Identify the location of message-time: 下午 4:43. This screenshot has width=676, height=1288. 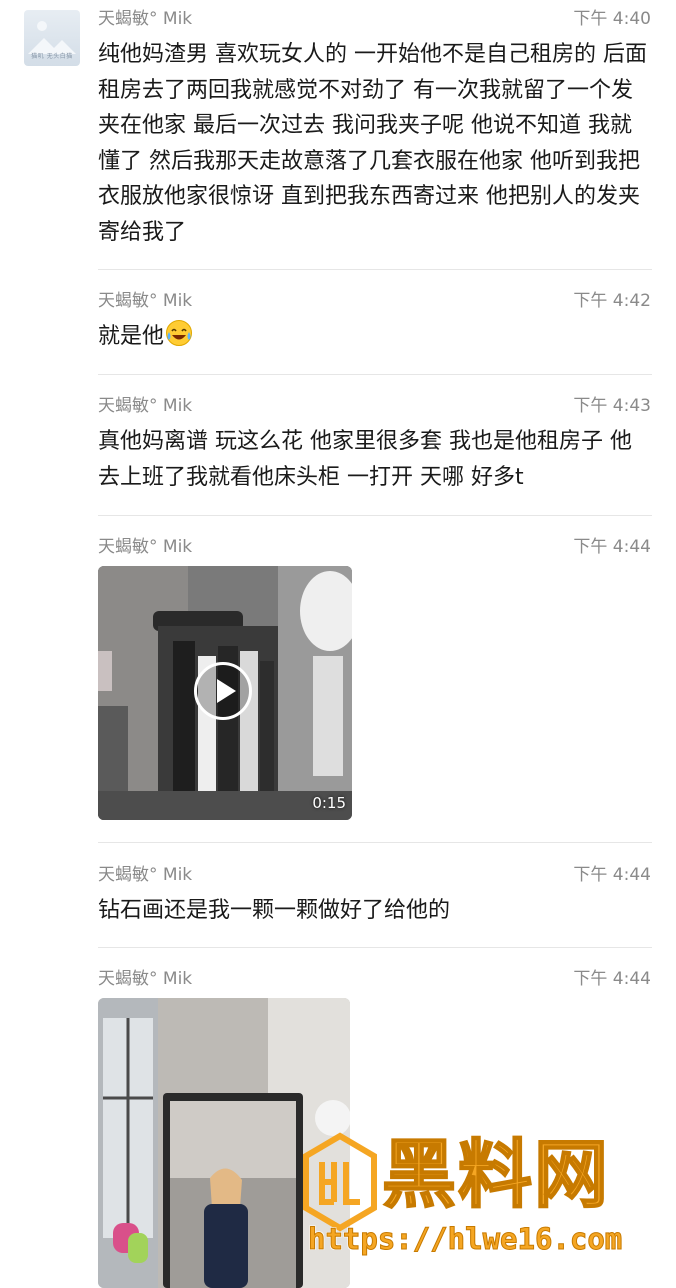
(612, 406).